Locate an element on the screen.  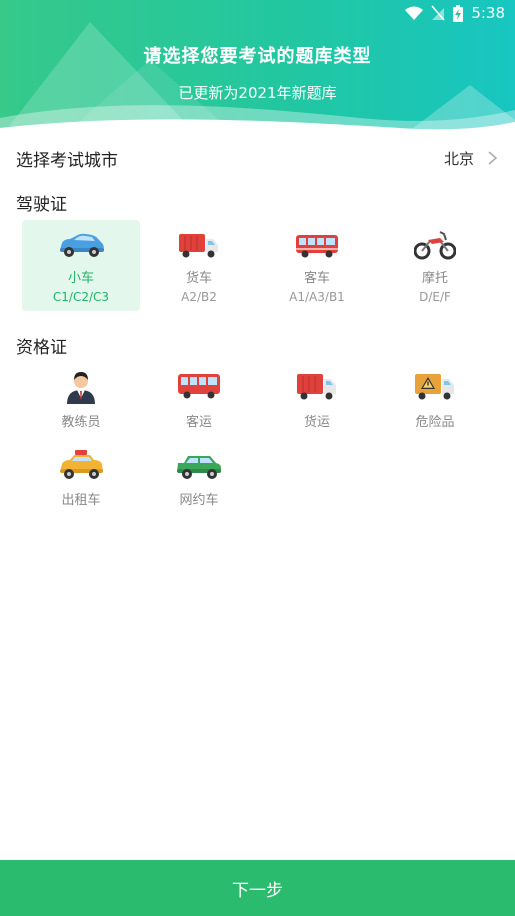
hazmat-truck-icon is located at coordinates (434, 387).